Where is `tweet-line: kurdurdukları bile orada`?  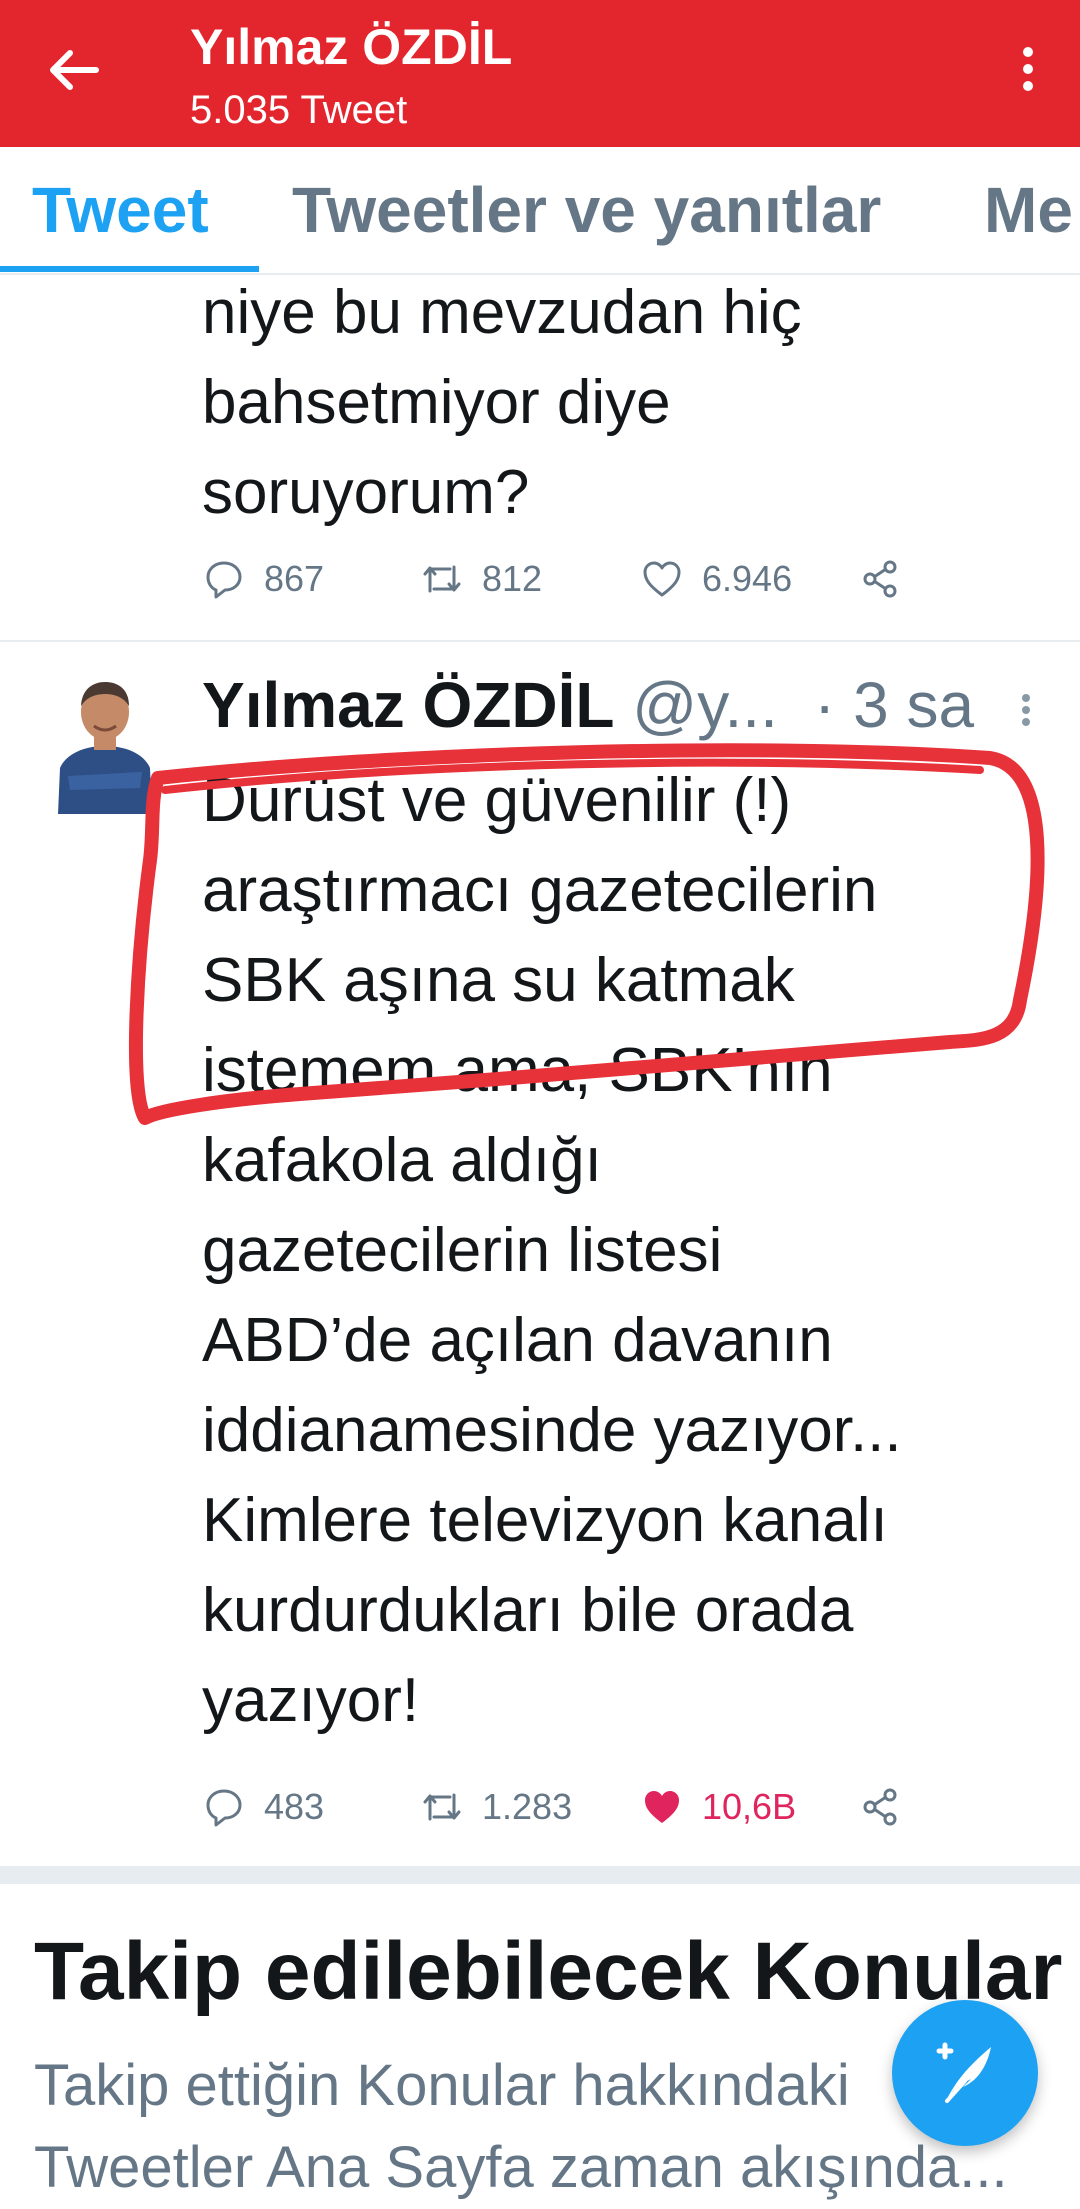 tweet-line: kurdurdukları bile orada is located at coordinates (528, 1610).